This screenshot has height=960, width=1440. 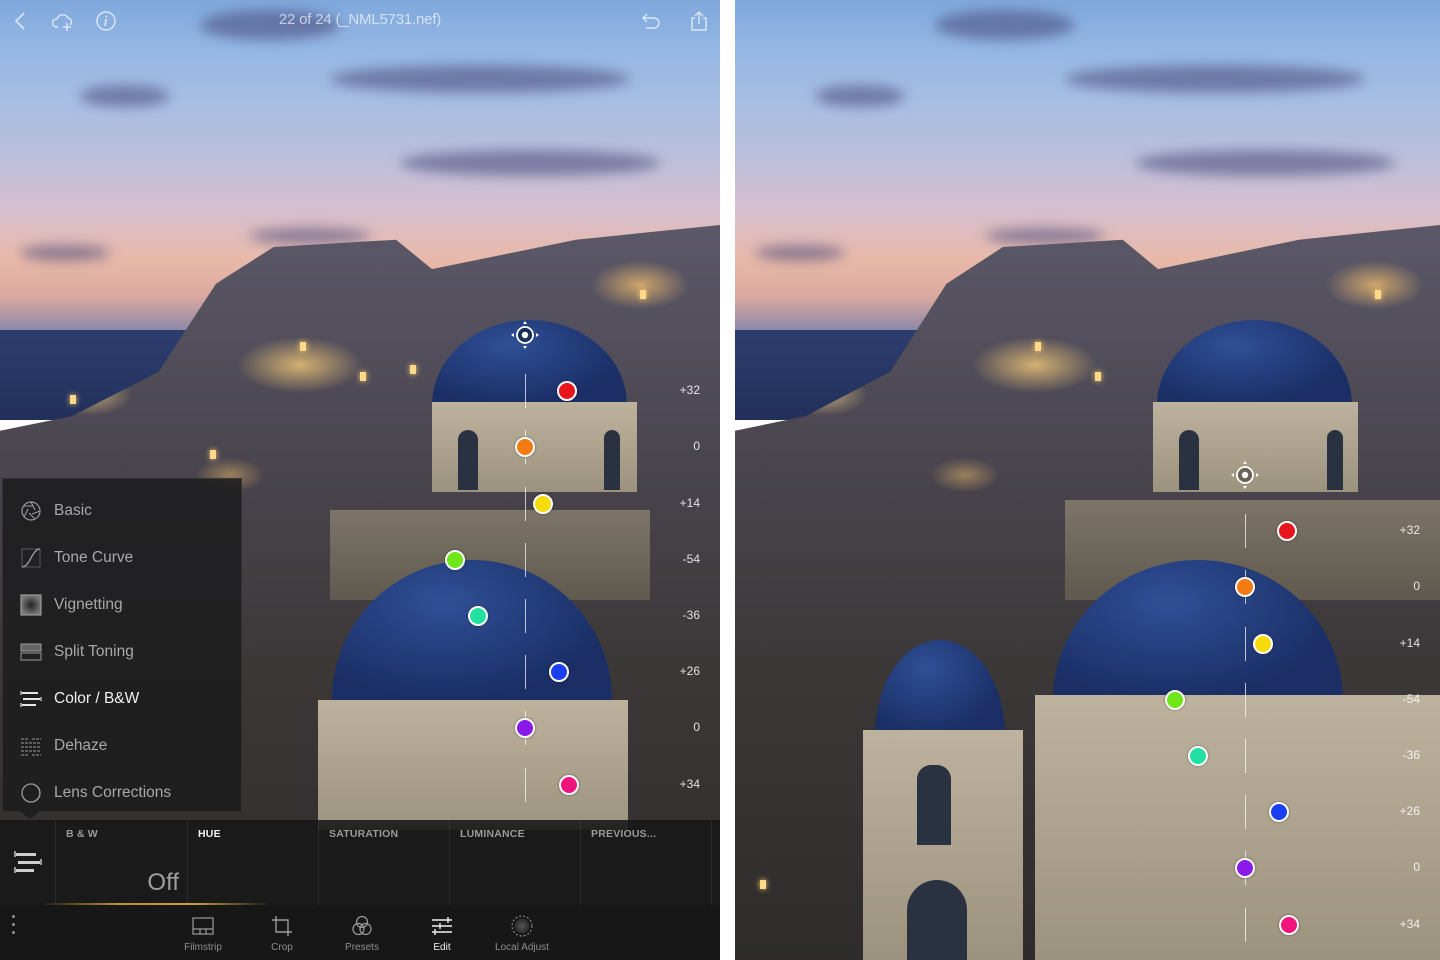 What do you see at coordinates (689, 783) in the screenshot?
I see `hue-value-magenta: +34` at bounding box center [689, 783].